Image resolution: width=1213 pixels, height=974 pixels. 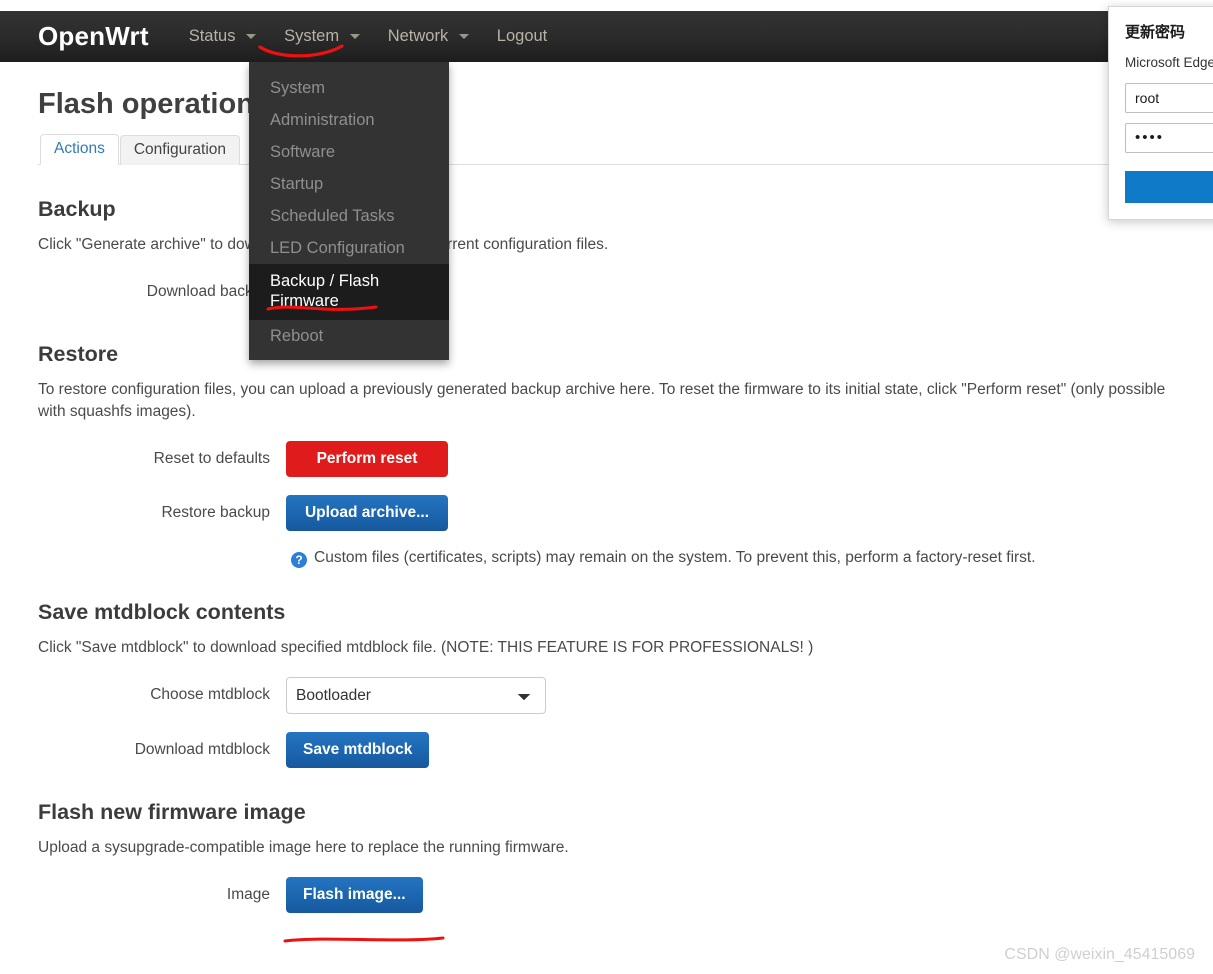 I want to click on page-title: Flash operations, so click(x=154, y=104).